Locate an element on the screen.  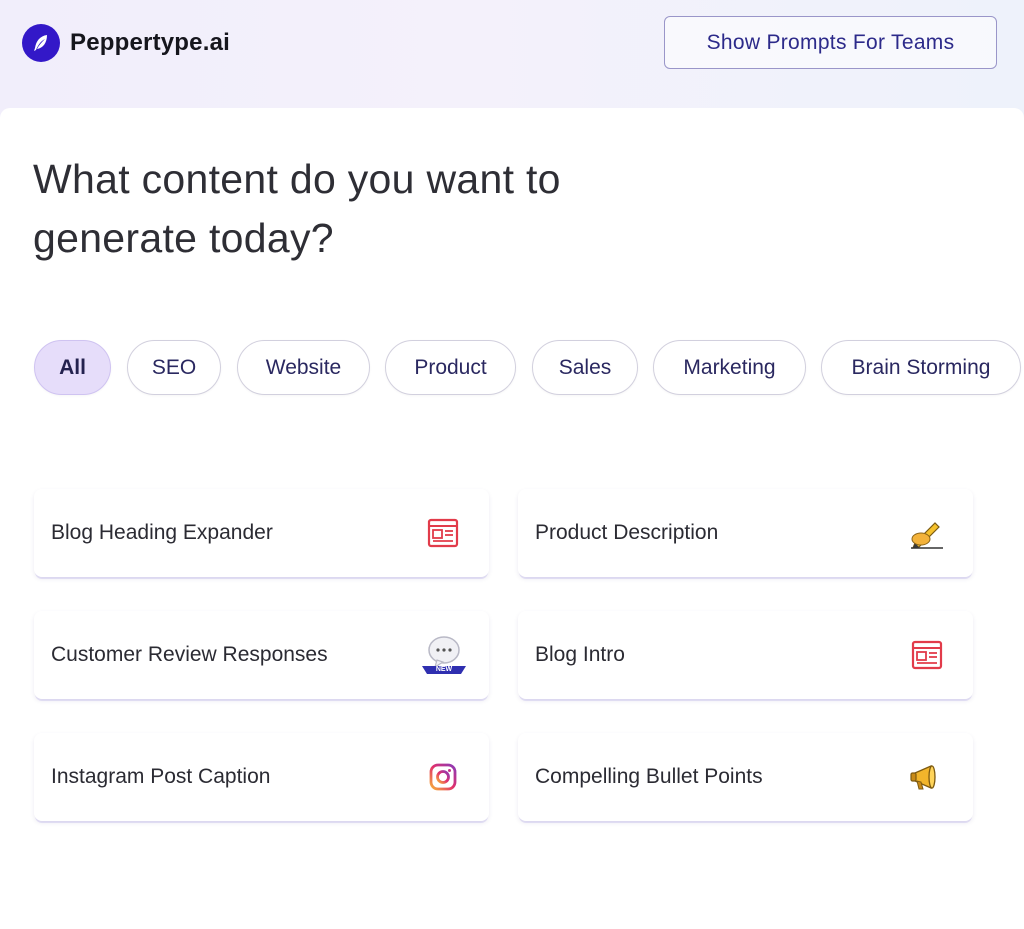
filter-chip-seo: SEO is located at coordinates (174, 367).